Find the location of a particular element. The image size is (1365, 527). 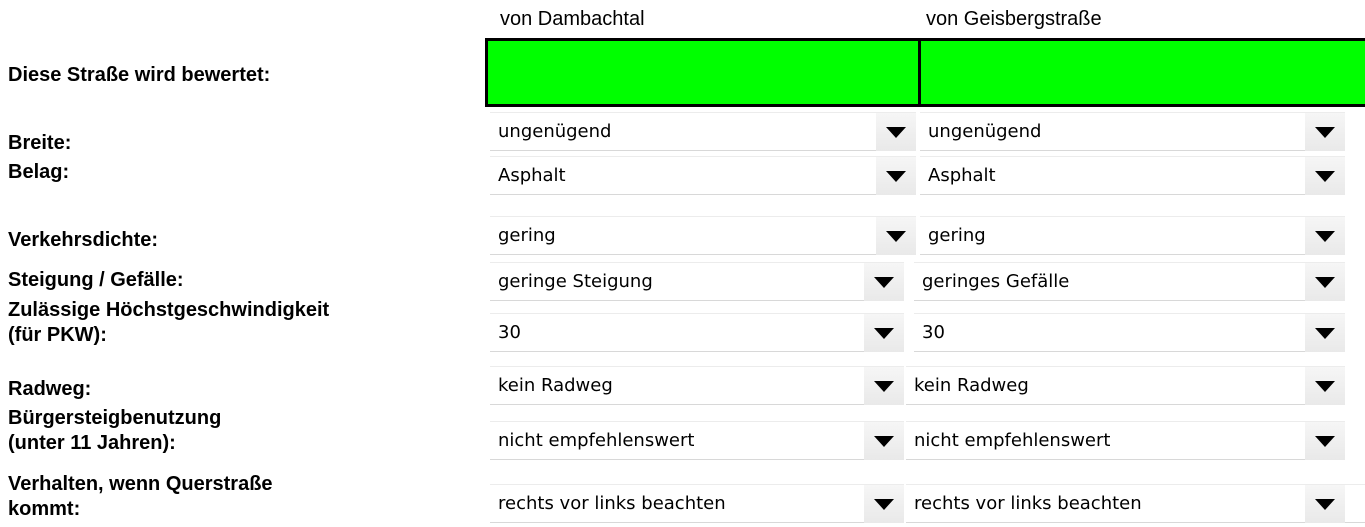

rating-cell-geisbergstrasse is located at coordinates (1141, 72).